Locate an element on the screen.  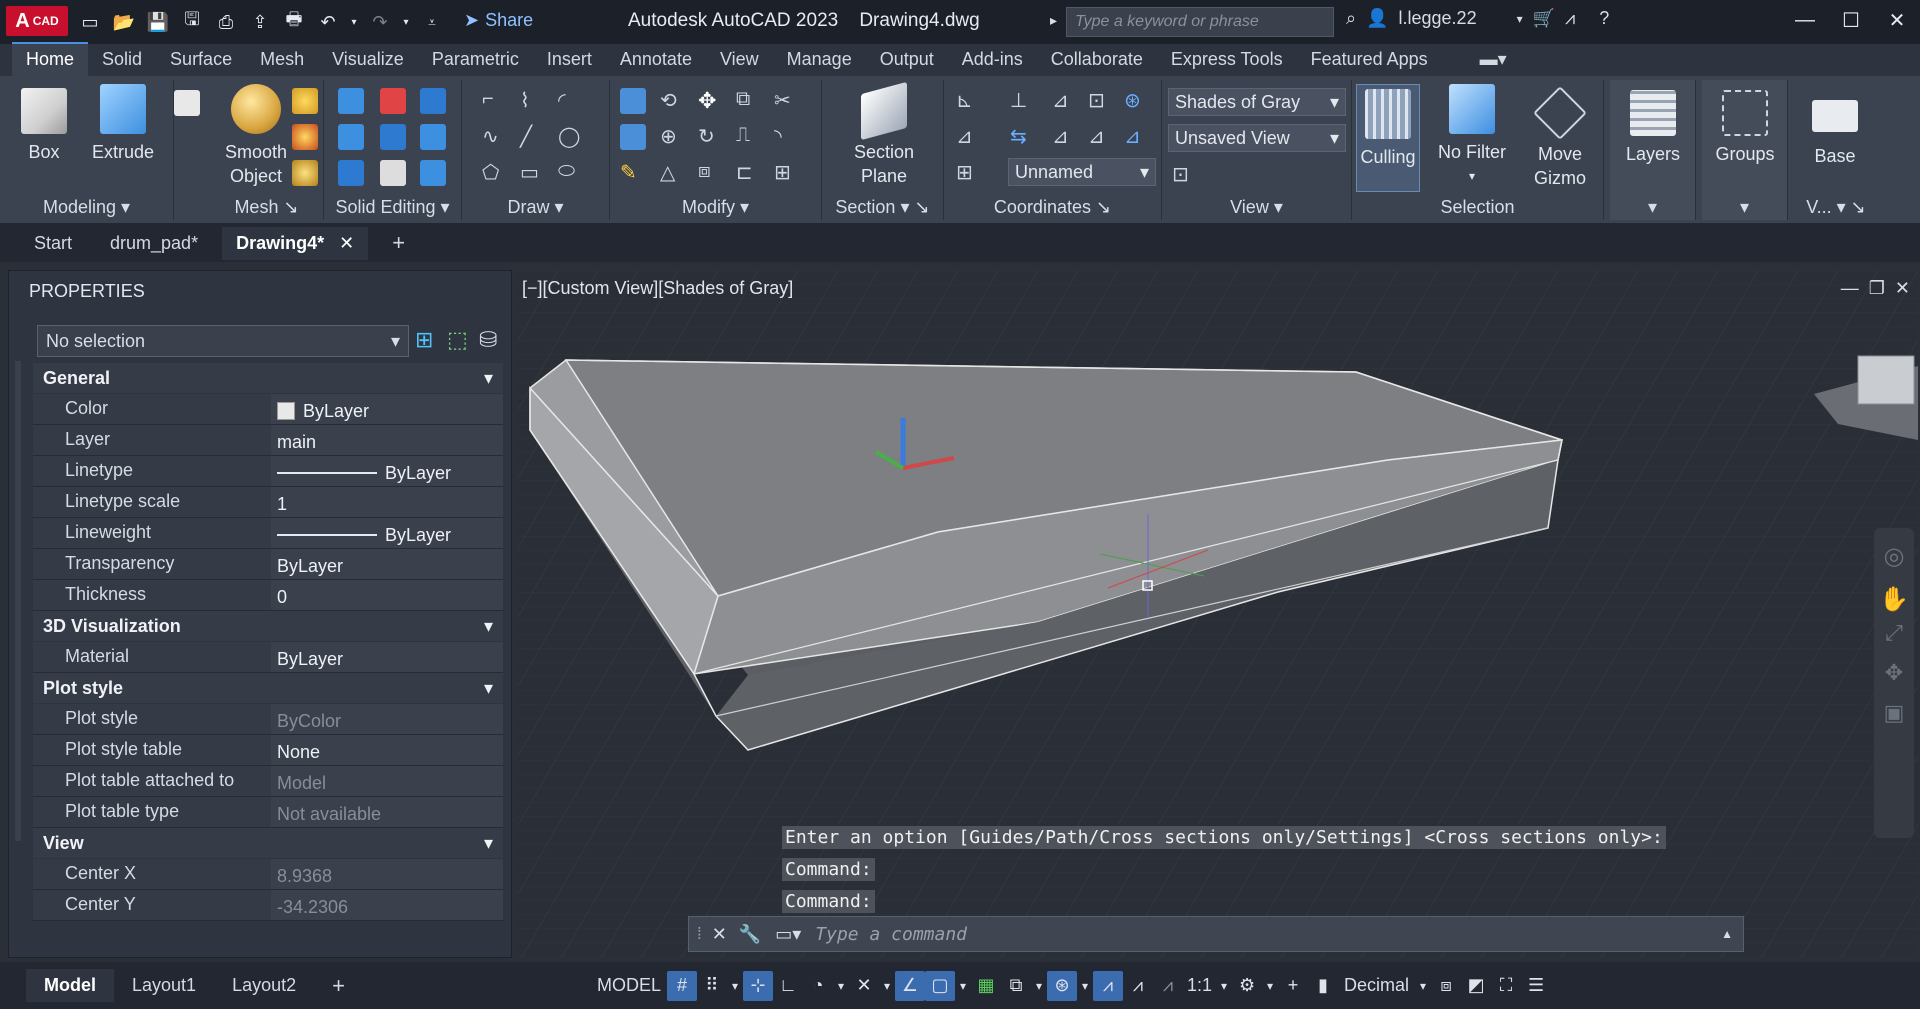
property-row: Plot table attached to Model is located at coordinates (268, 781).